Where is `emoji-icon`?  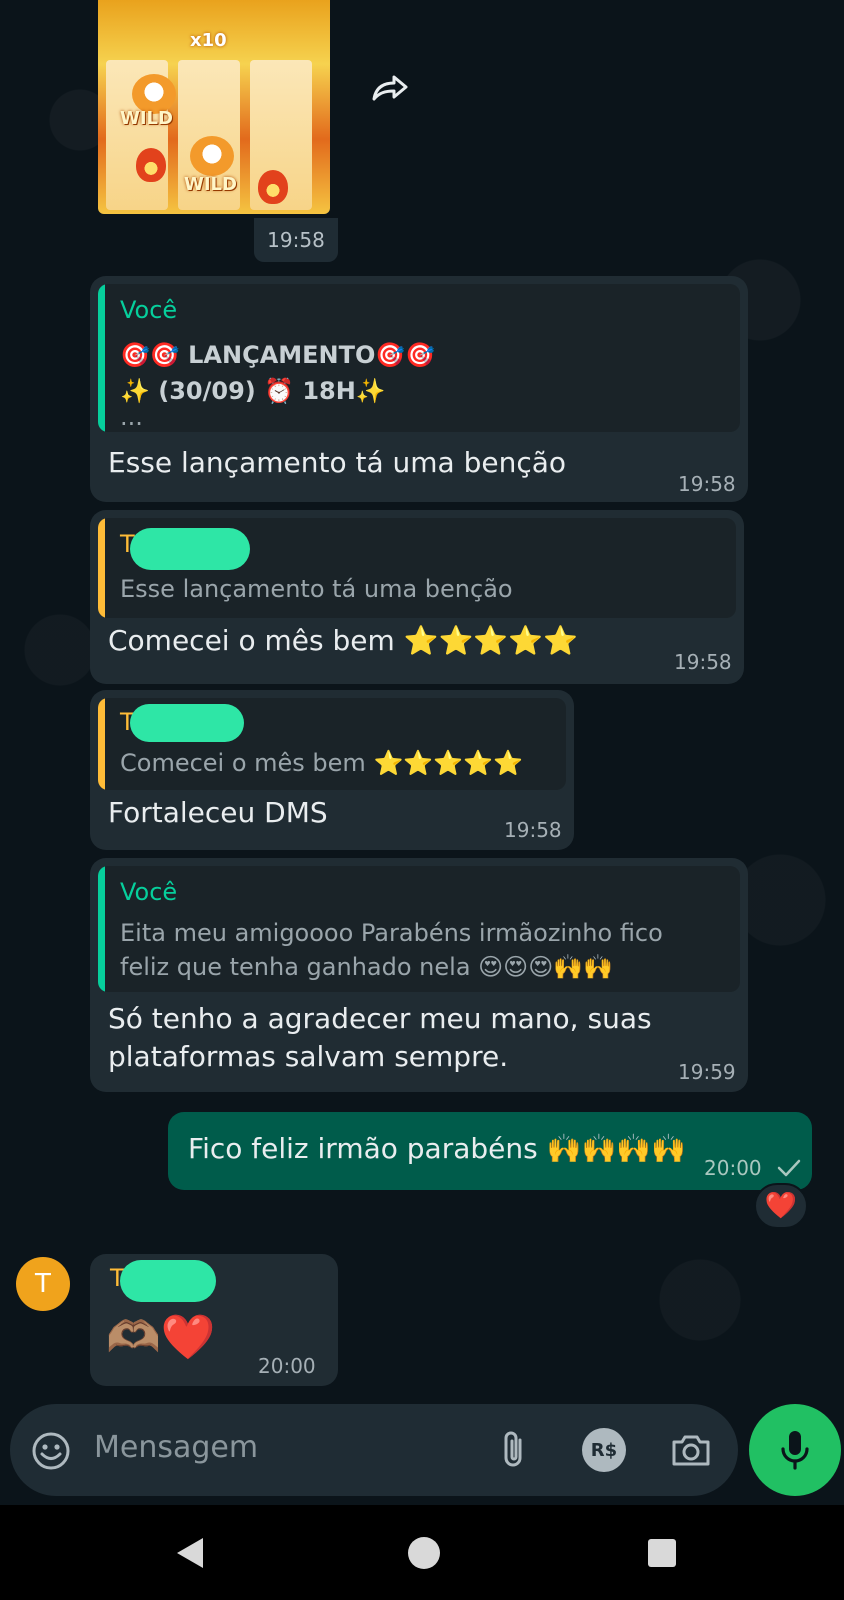 emoji-icon is located at coordinates (51, 1451).